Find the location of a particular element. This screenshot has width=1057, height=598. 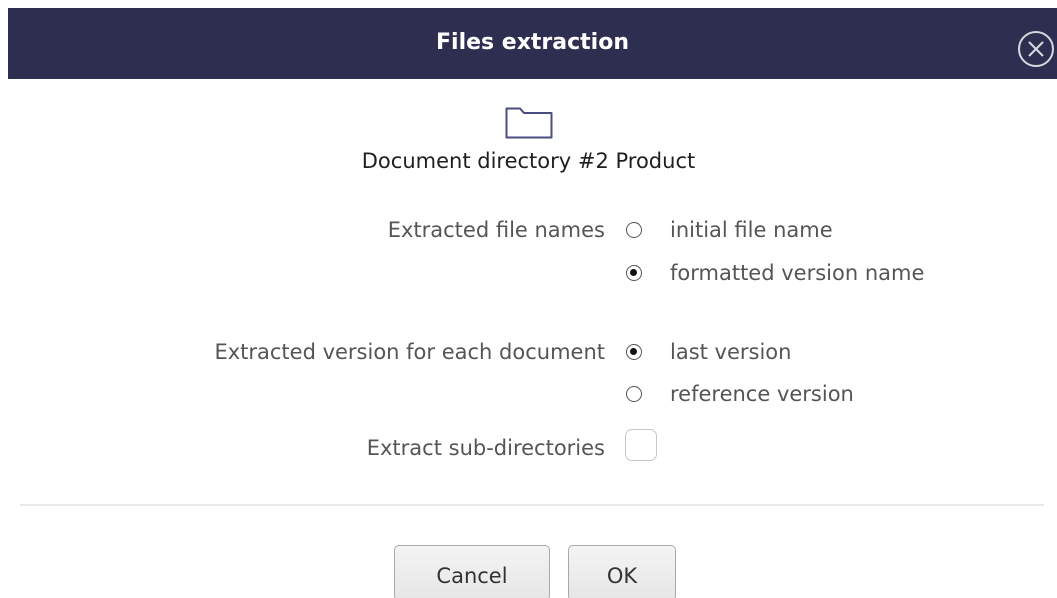

extract-subdirectories-label: Extract sub-directories is located at coordinates (485, 448).